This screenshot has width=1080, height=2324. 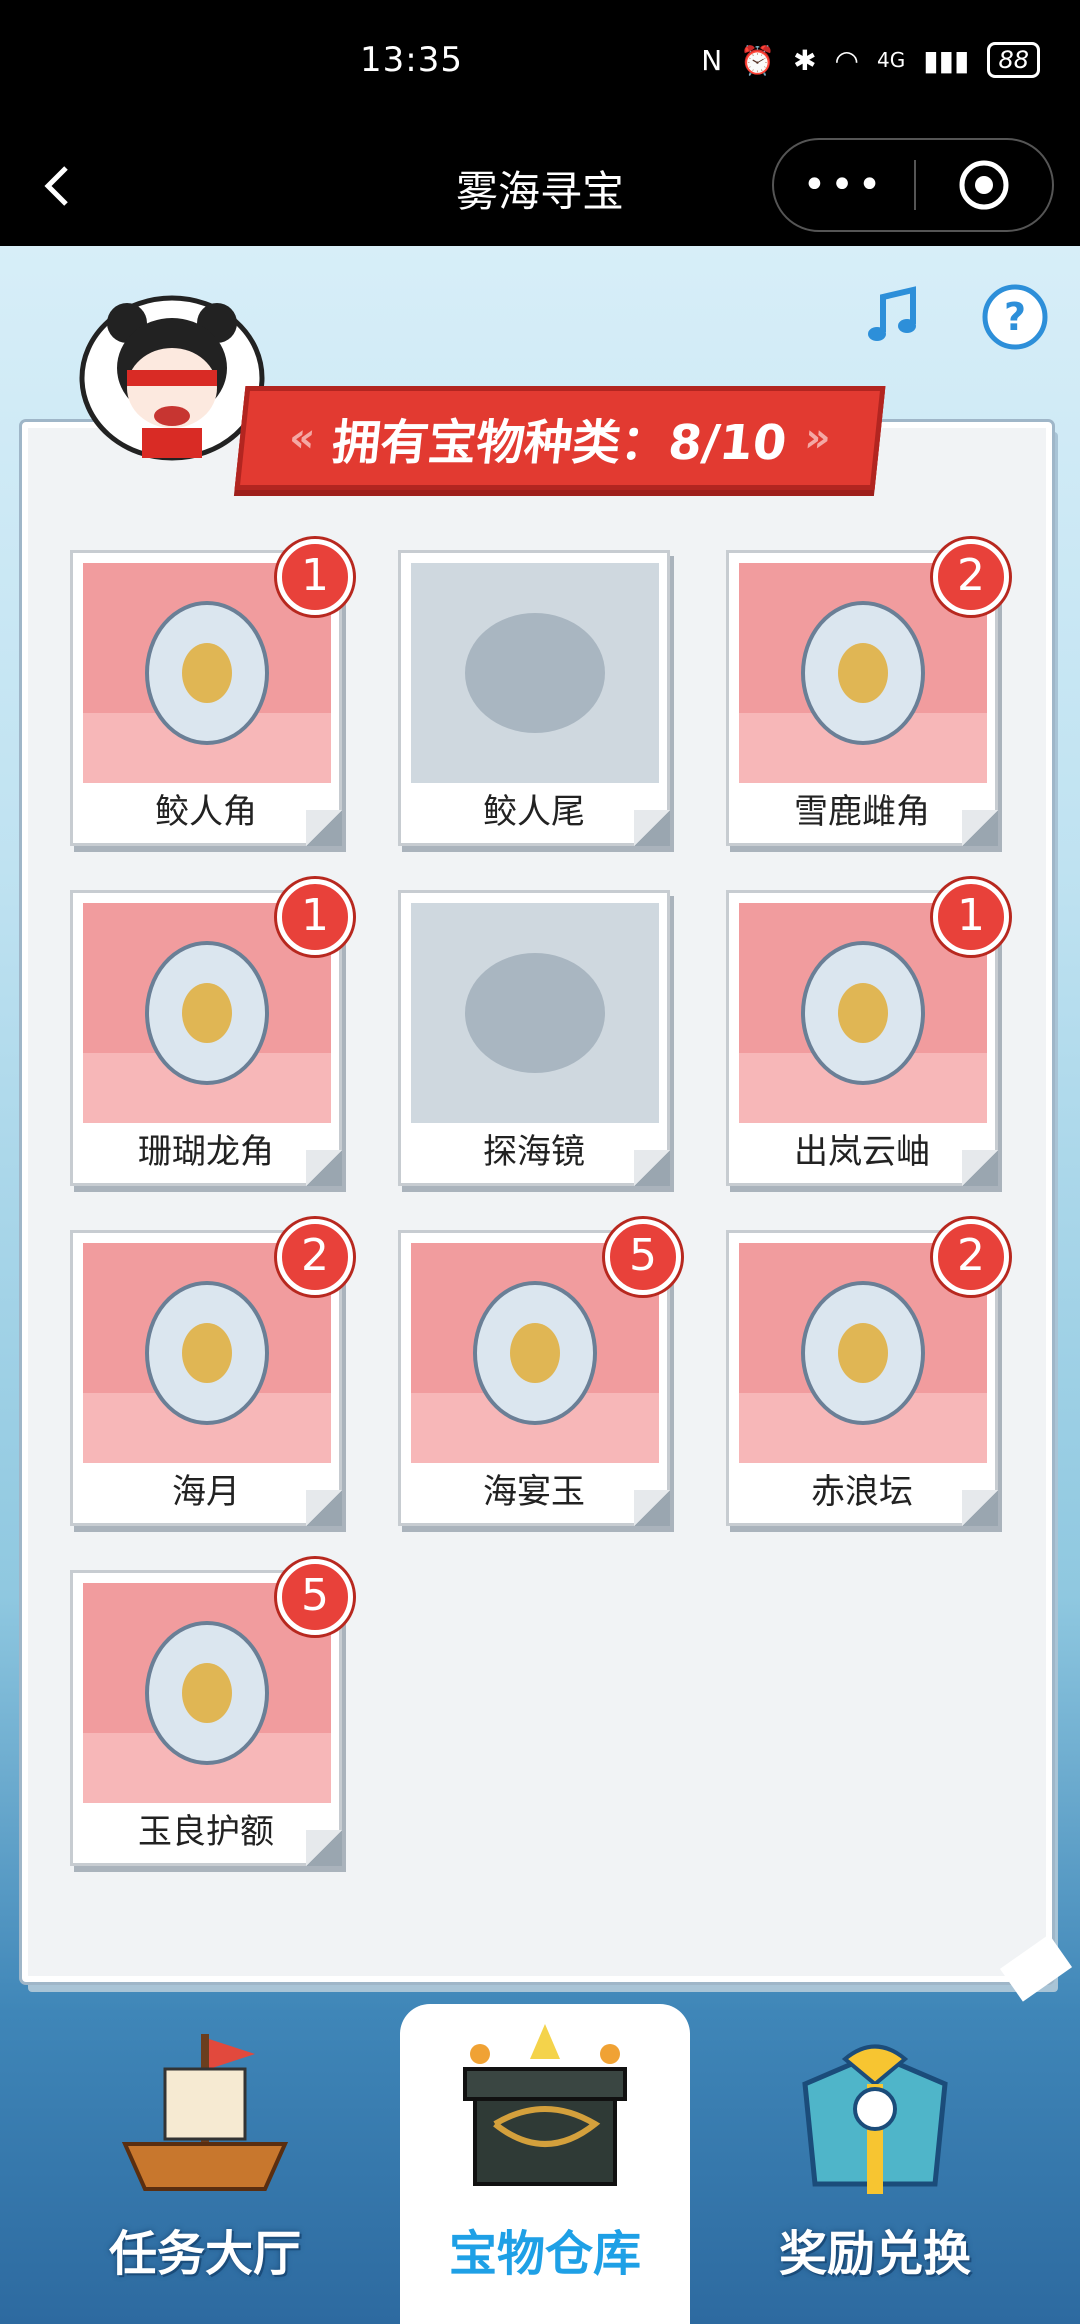 What do you see at coordinates (211, 1712) in the screenshot?
I see `treasure-card: 玉良护额 5` at bounding box center [211, 1712].